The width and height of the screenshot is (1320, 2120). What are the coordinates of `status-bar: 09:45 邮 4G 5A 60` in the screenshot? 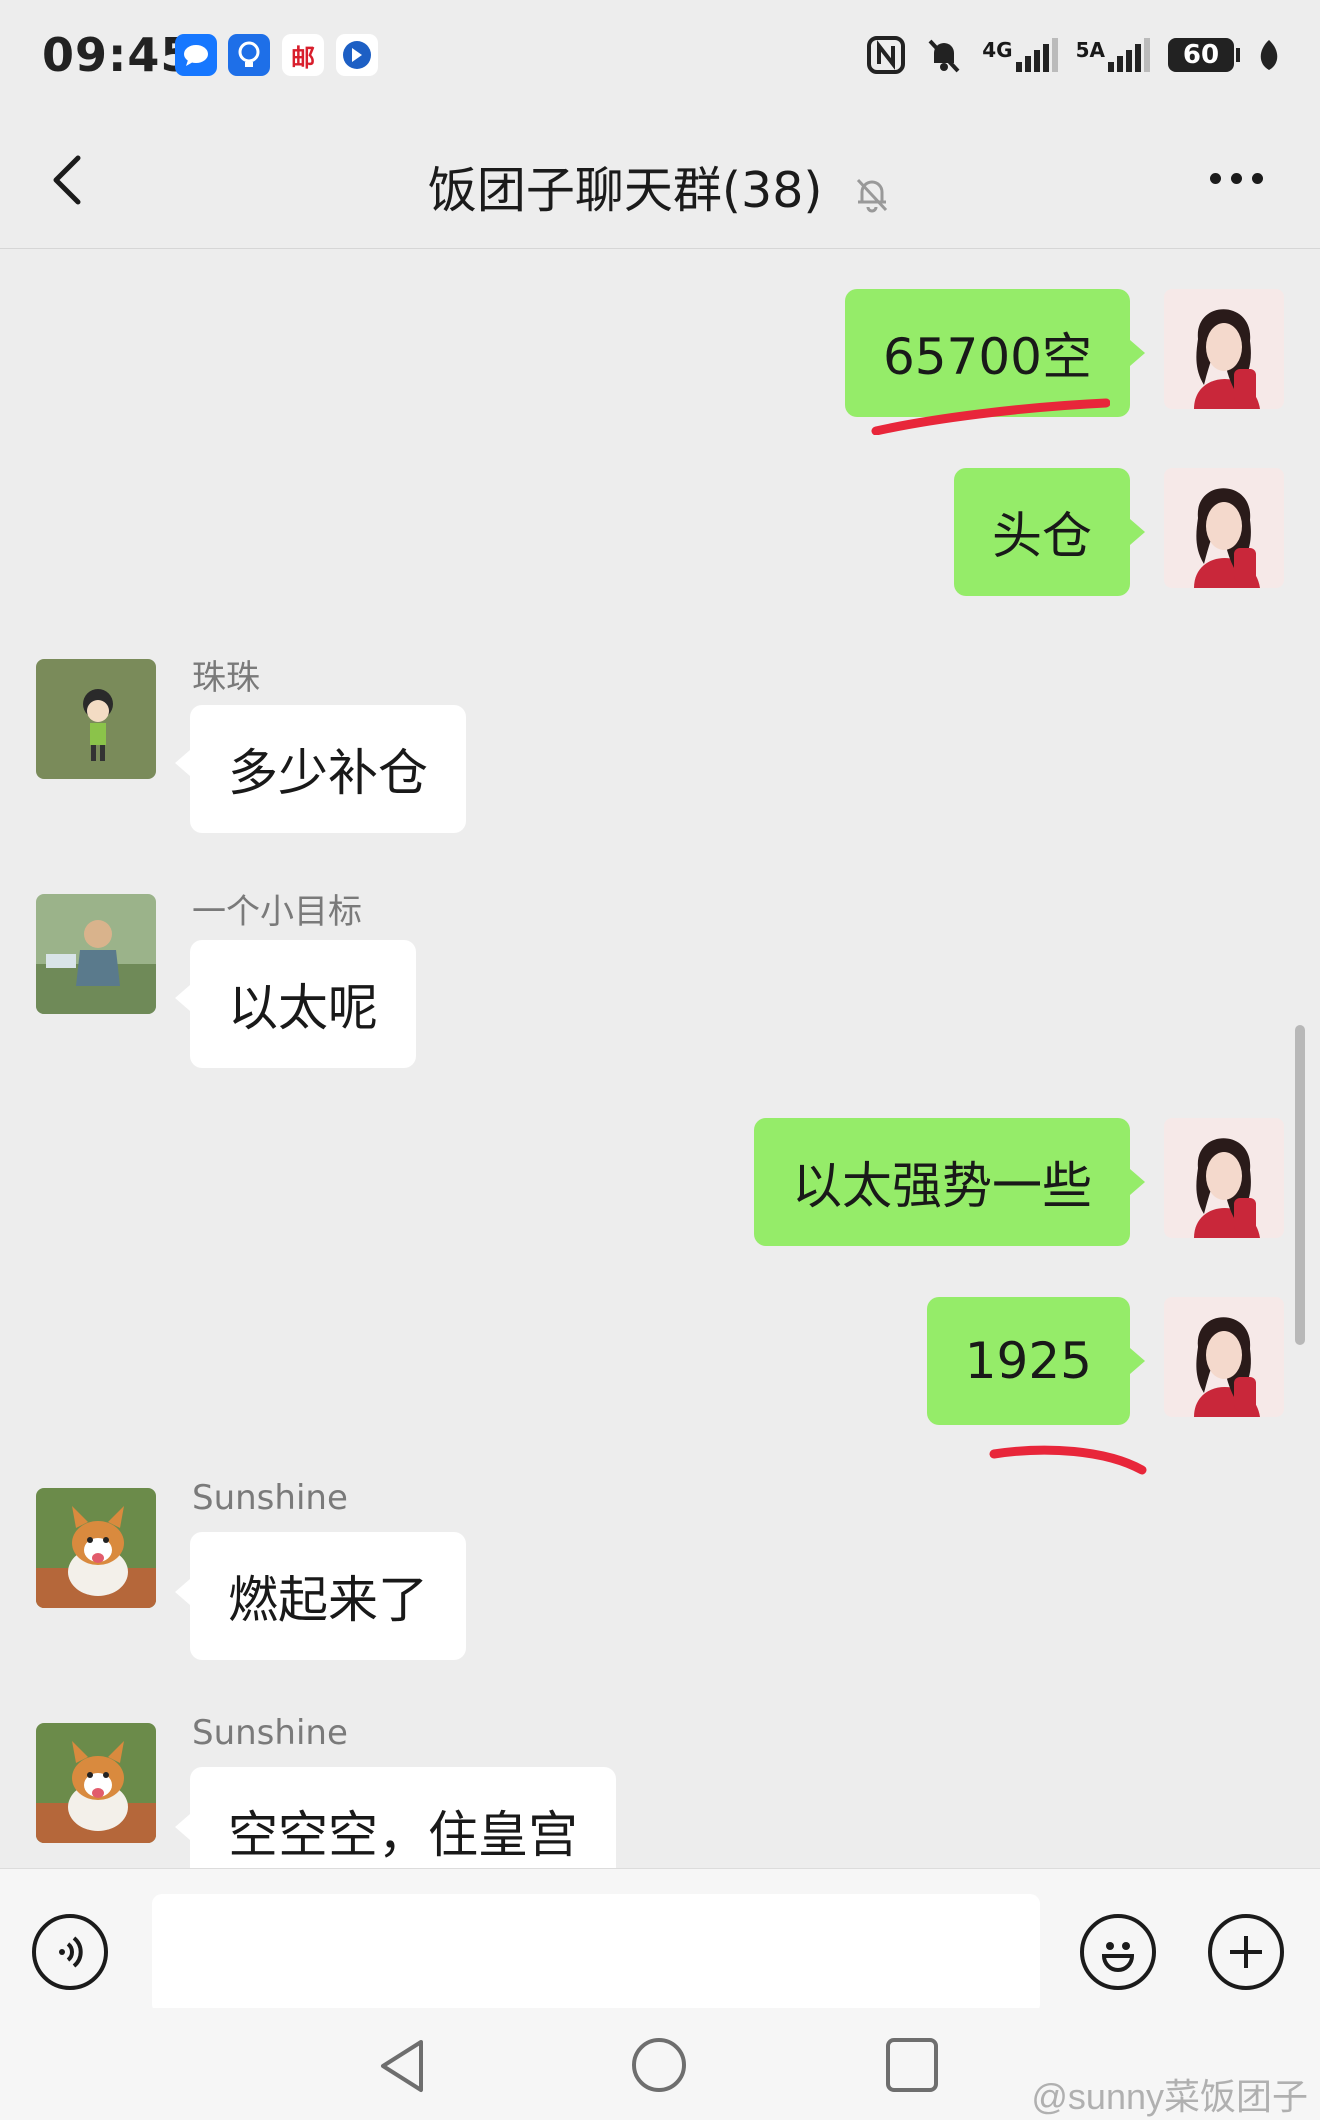 It's located at (660, 57).